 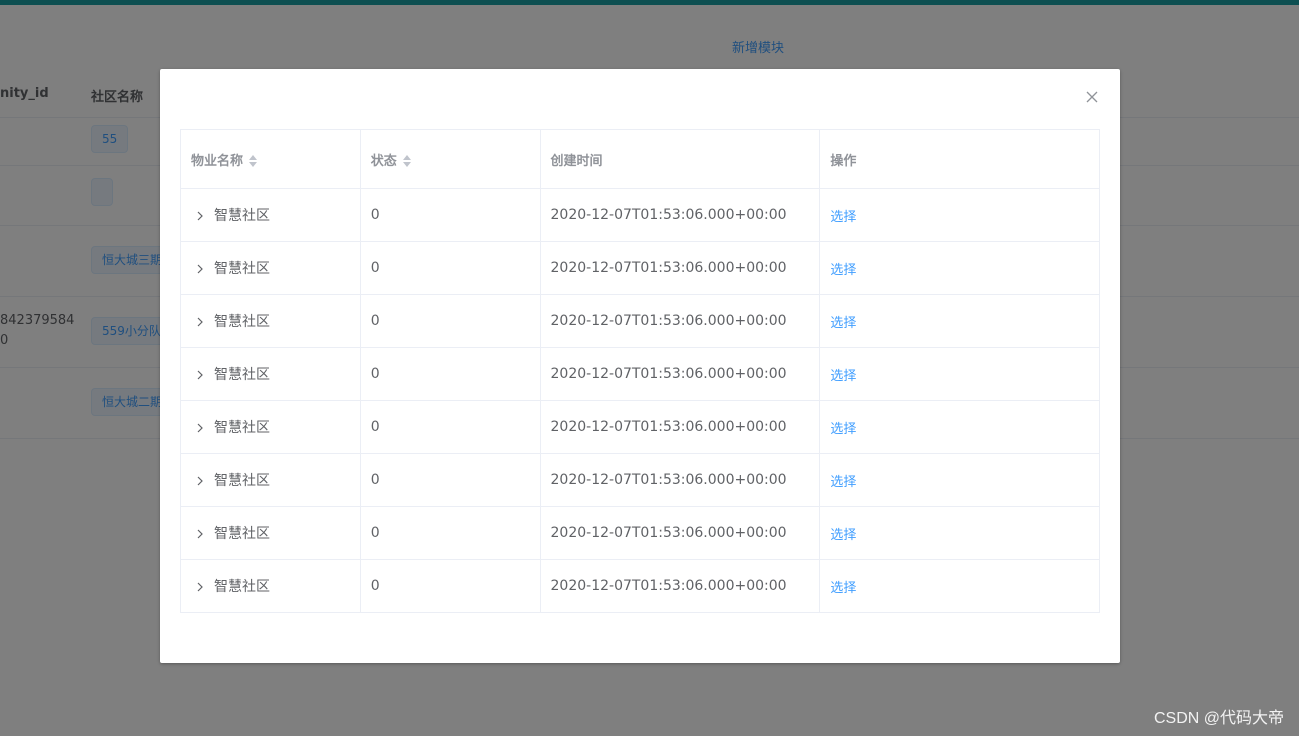 I want to click on column-header-created: 创建时间, so click(x=680, y=159).